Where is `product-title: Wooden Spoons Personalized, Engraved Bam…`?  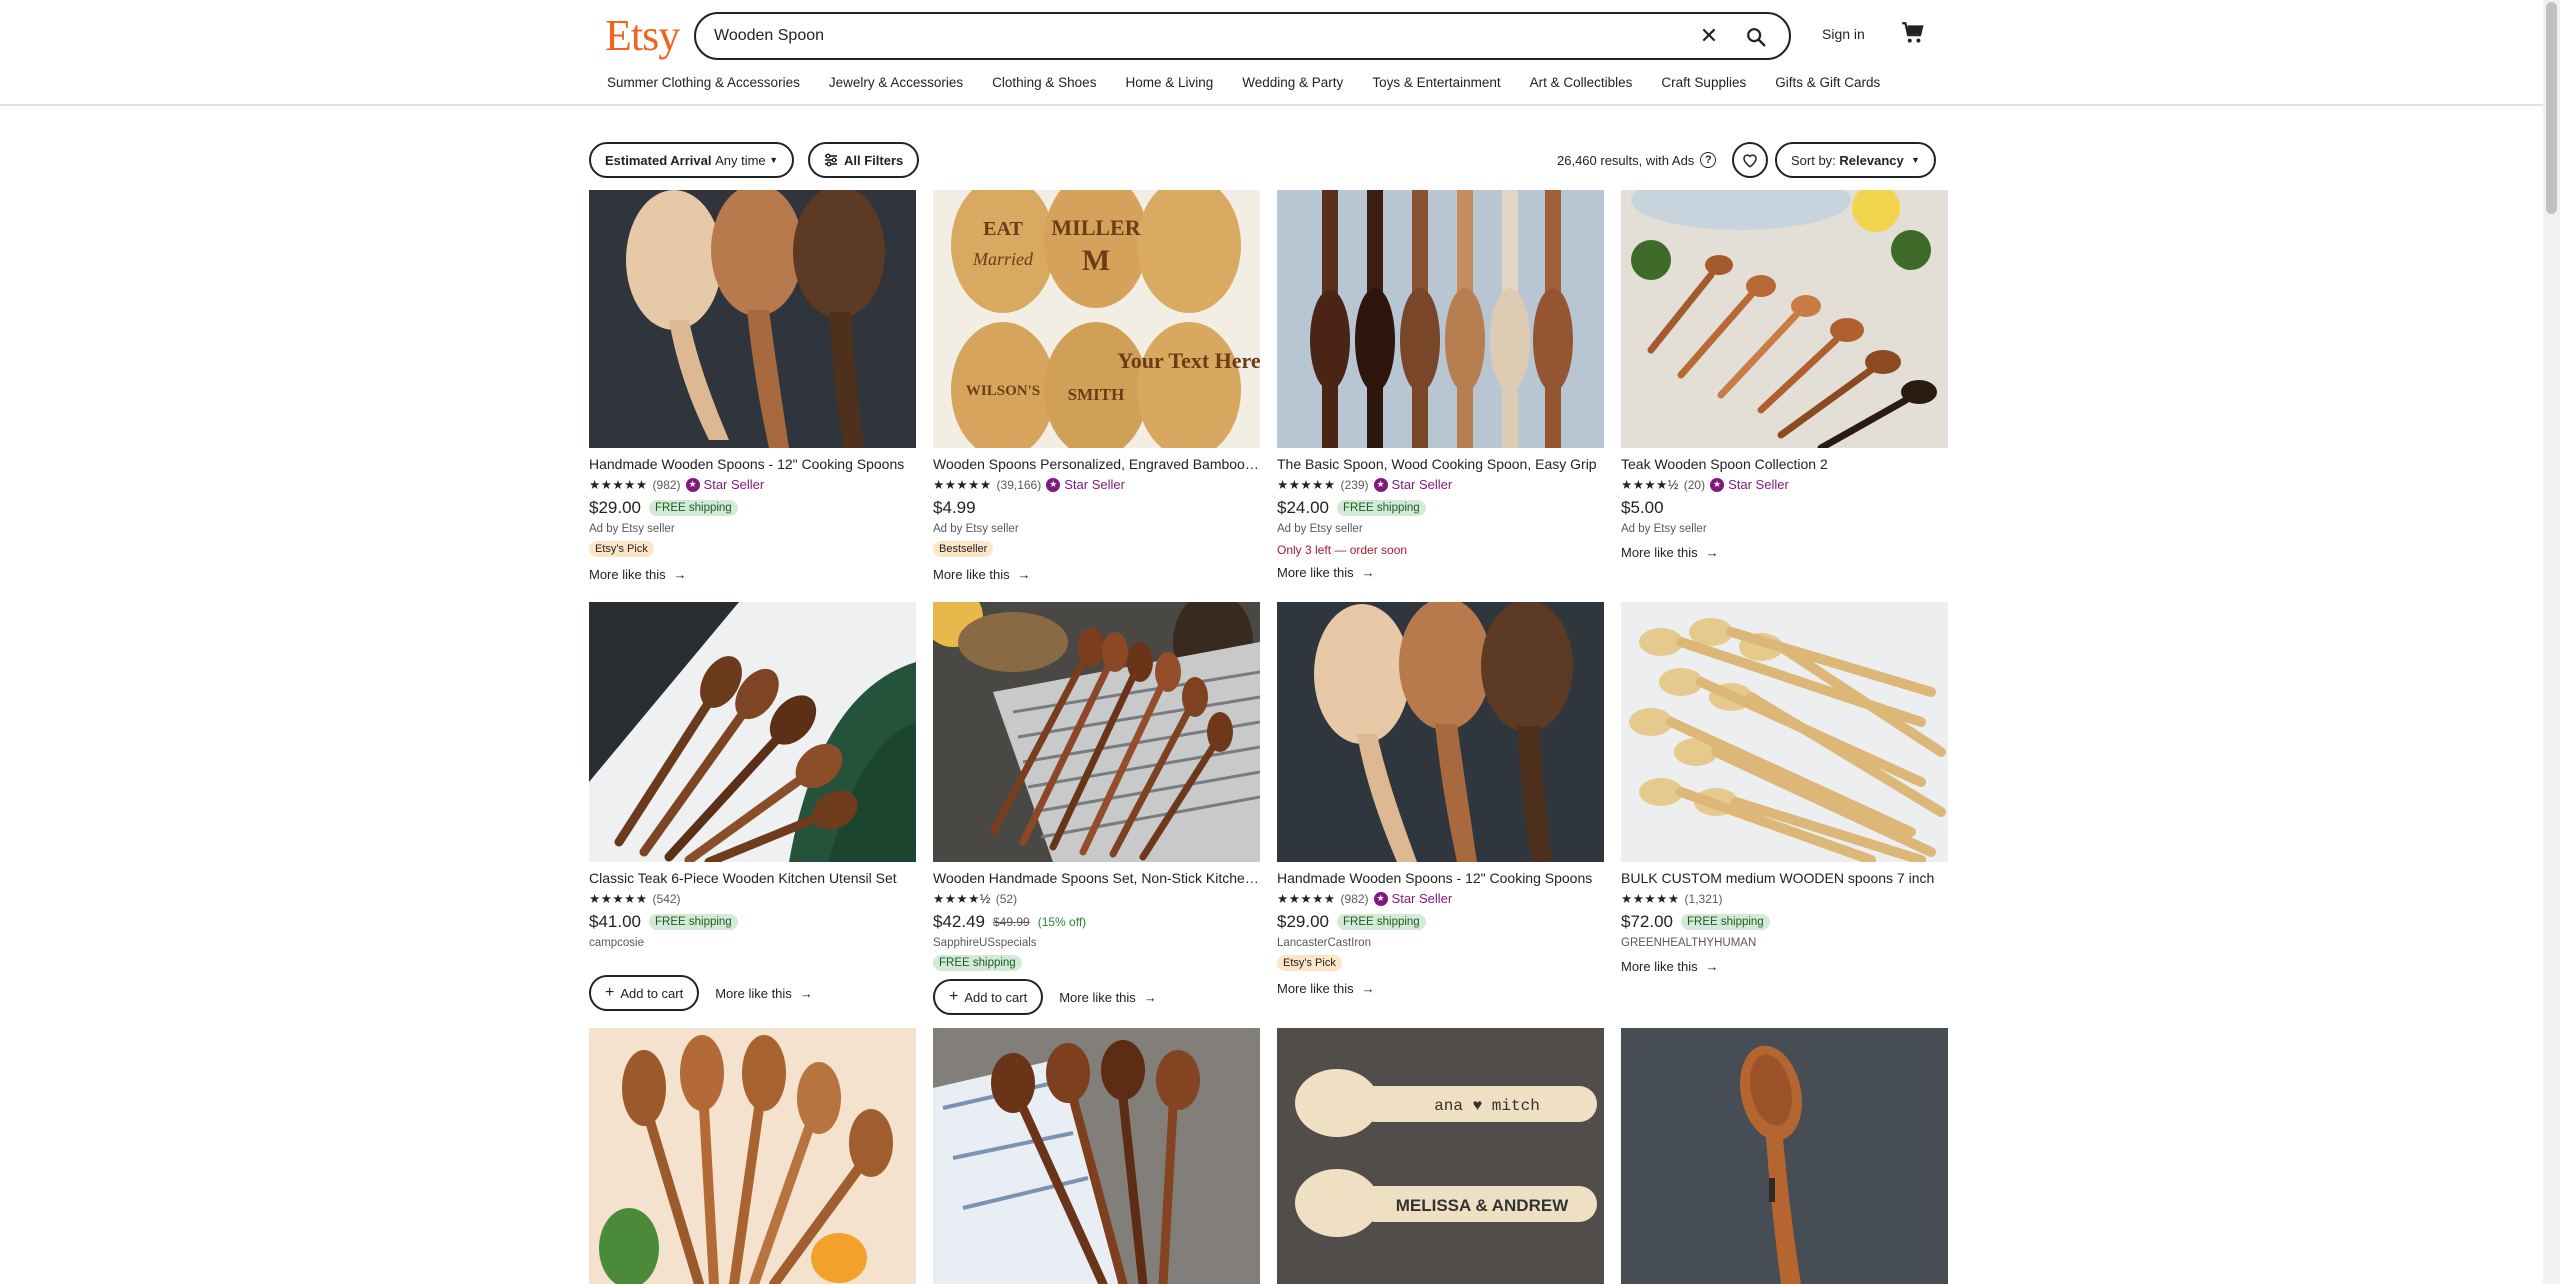
product-title: Wooden Spoons Personalized, Engraved Bam… is located at coordinates (1096, 464).